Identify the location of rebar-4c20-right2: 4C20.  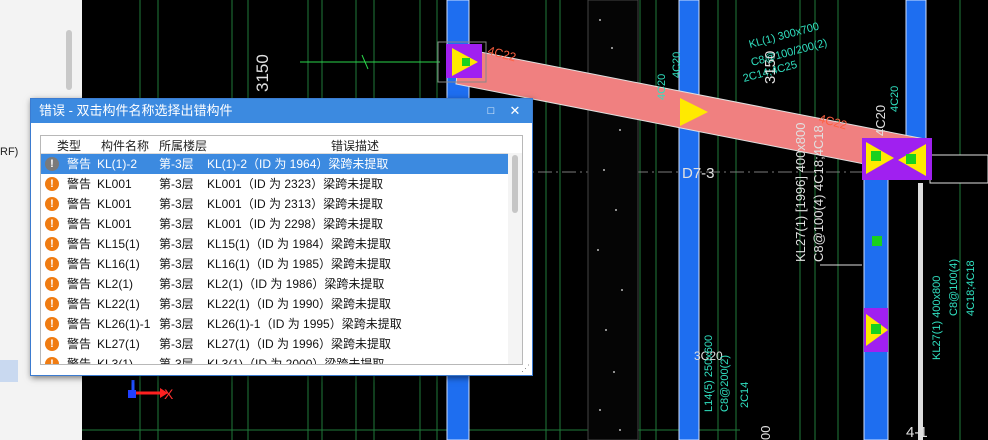
(895, 99).